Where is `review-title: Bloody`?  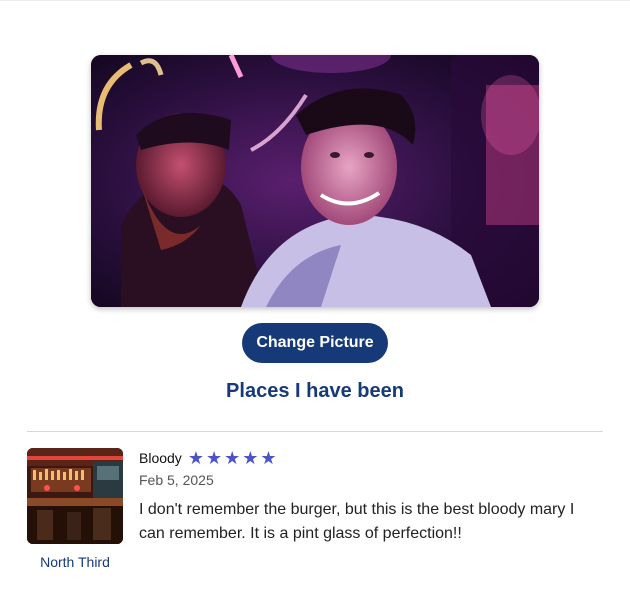 review-title: Bloody is located at coordinates (160, 458).